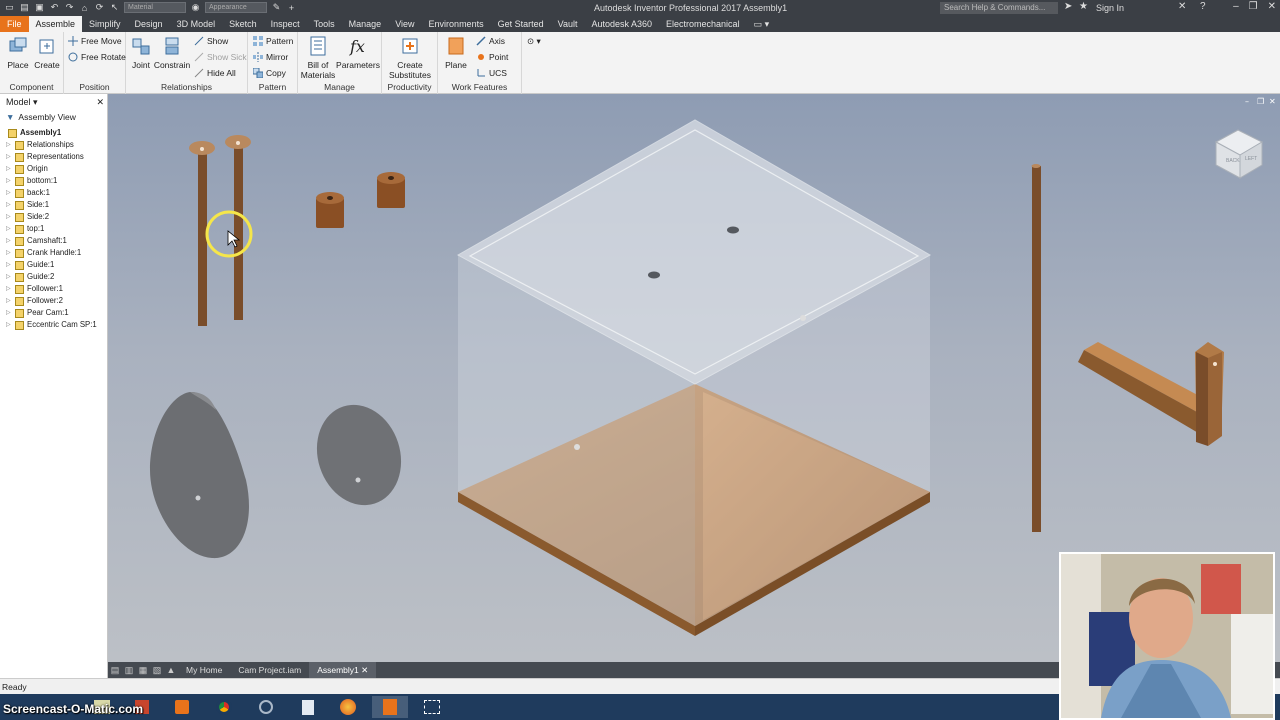  What do you see at coordinates (285, 24) in the screenshot?
I see `tab-inspect: Inspect` at bounding box center [285, 24].